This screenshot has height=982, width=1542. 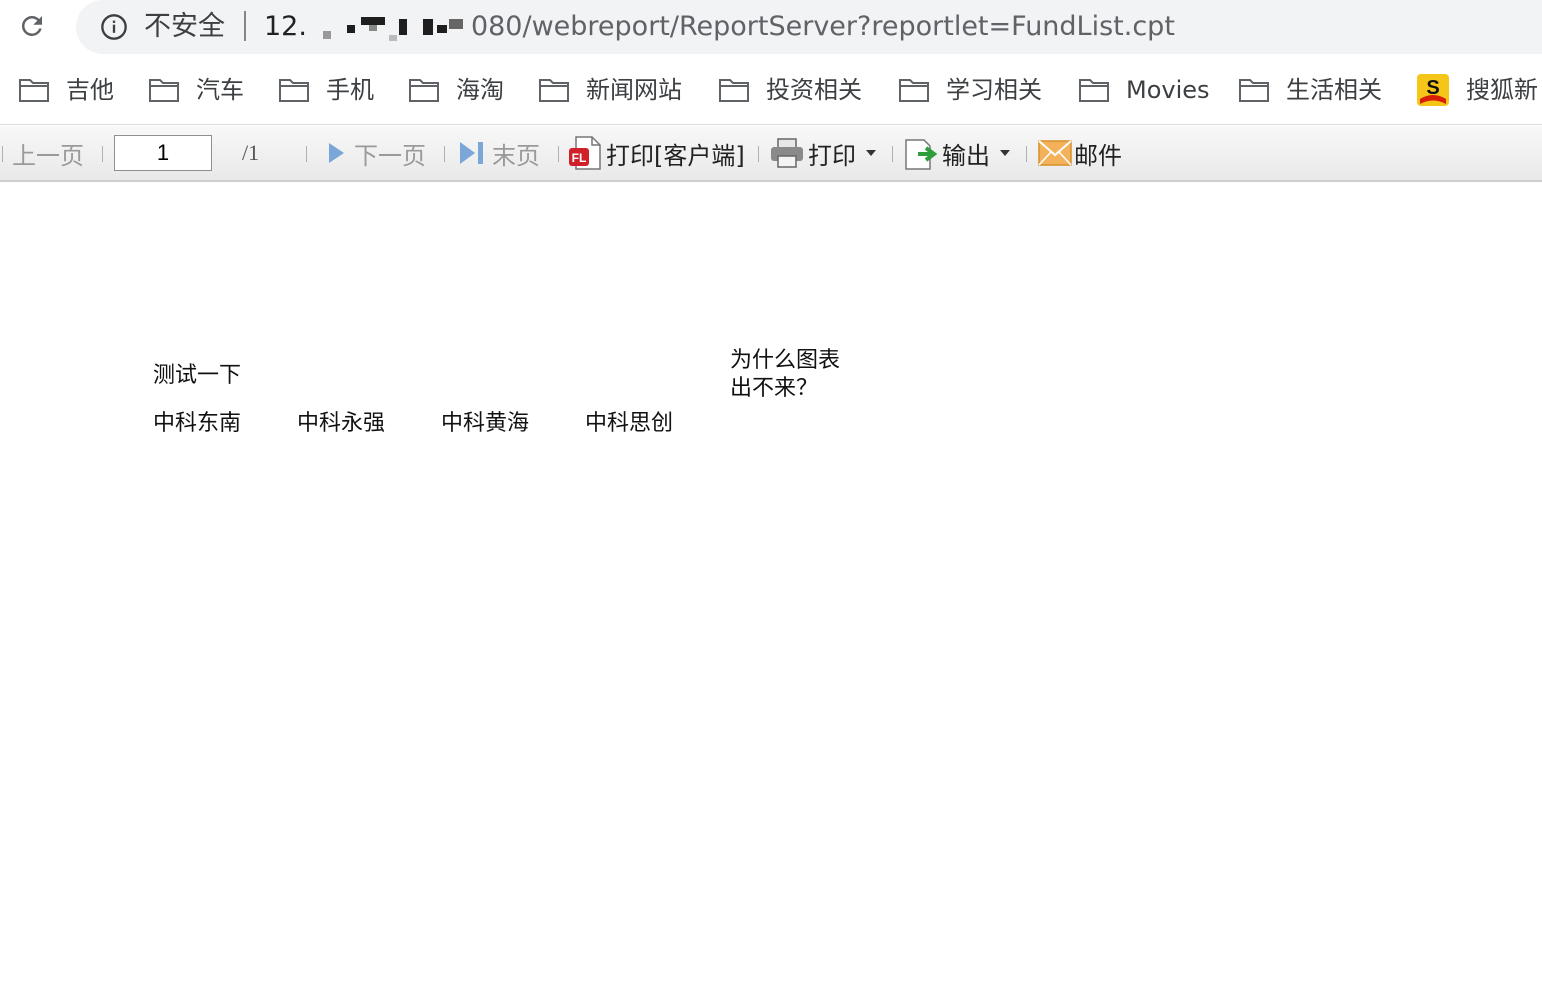 I want to click on bookmark-folder-news: 新闻网站, so click(x=610, y=90).